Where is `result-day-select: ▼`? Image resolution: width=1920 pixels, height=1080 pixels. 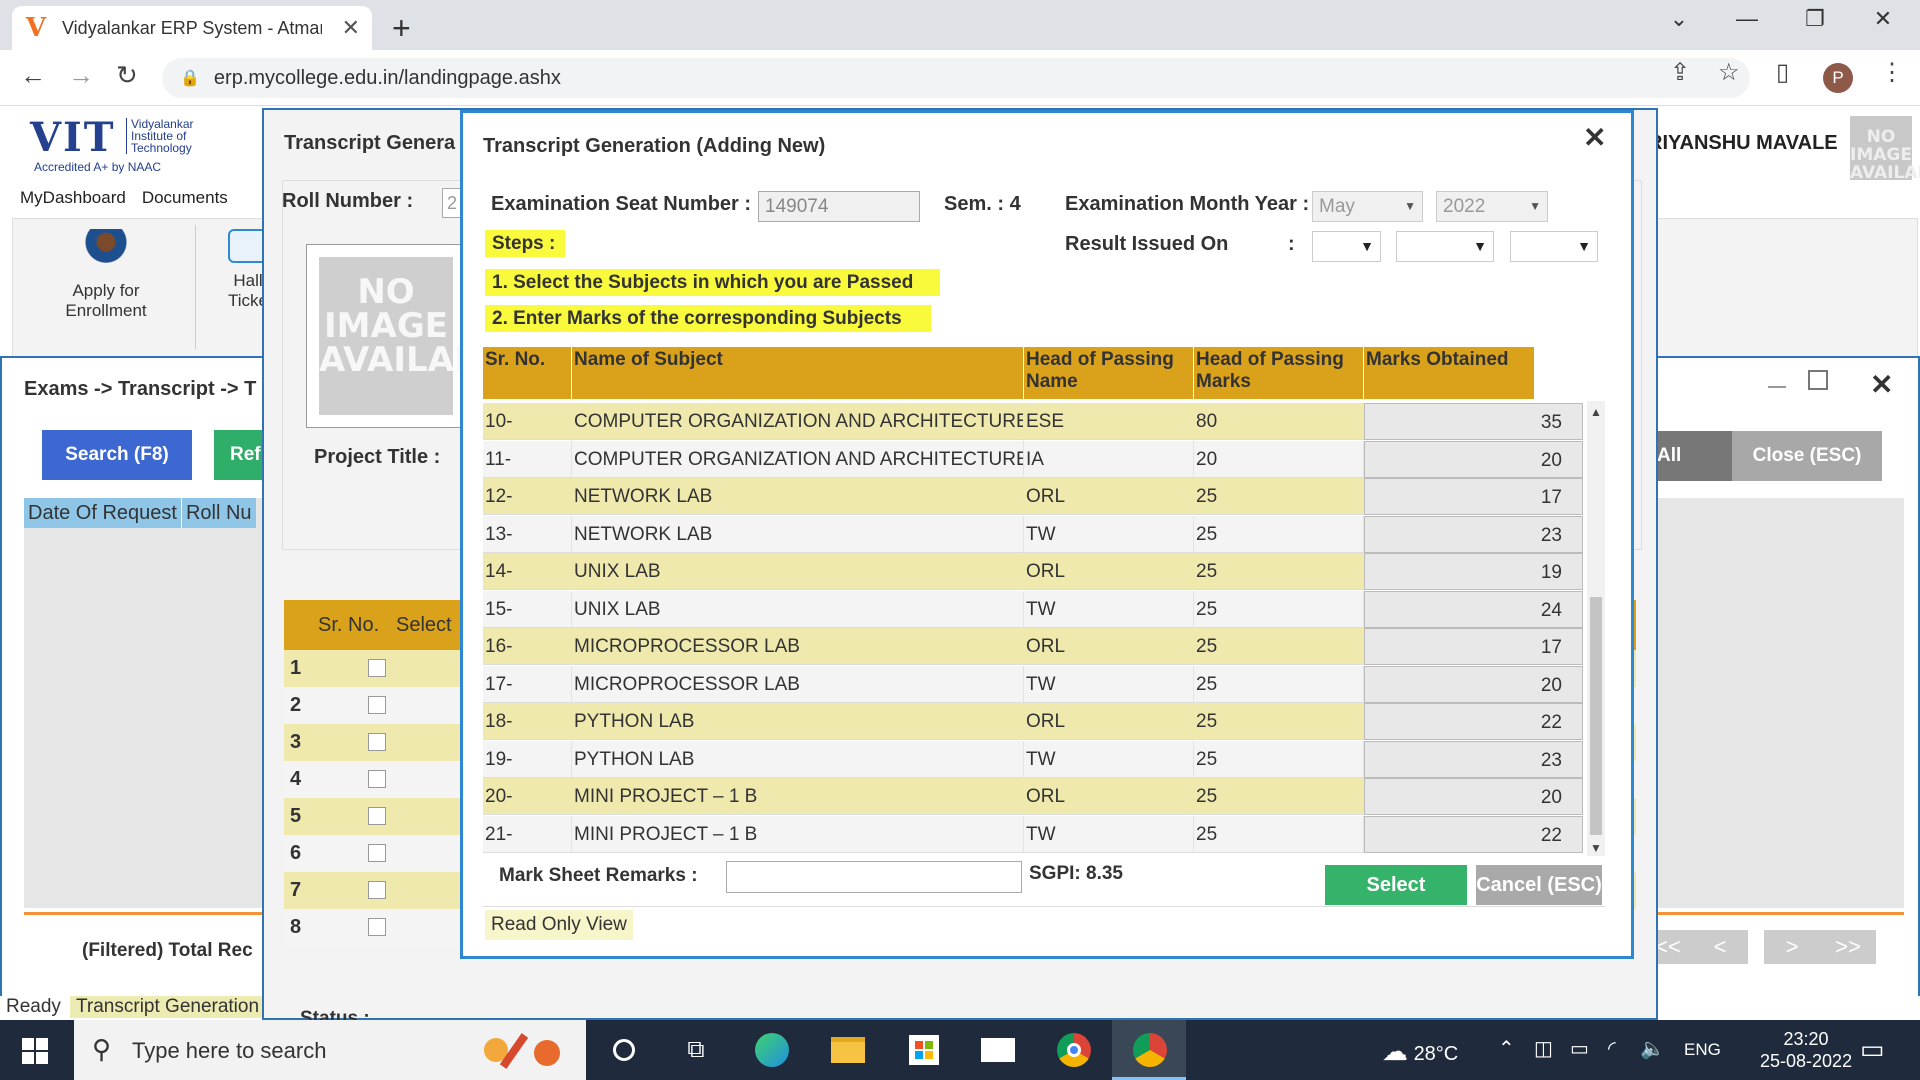
result-day-select: ▼ is located at coordinates (1346, 246).